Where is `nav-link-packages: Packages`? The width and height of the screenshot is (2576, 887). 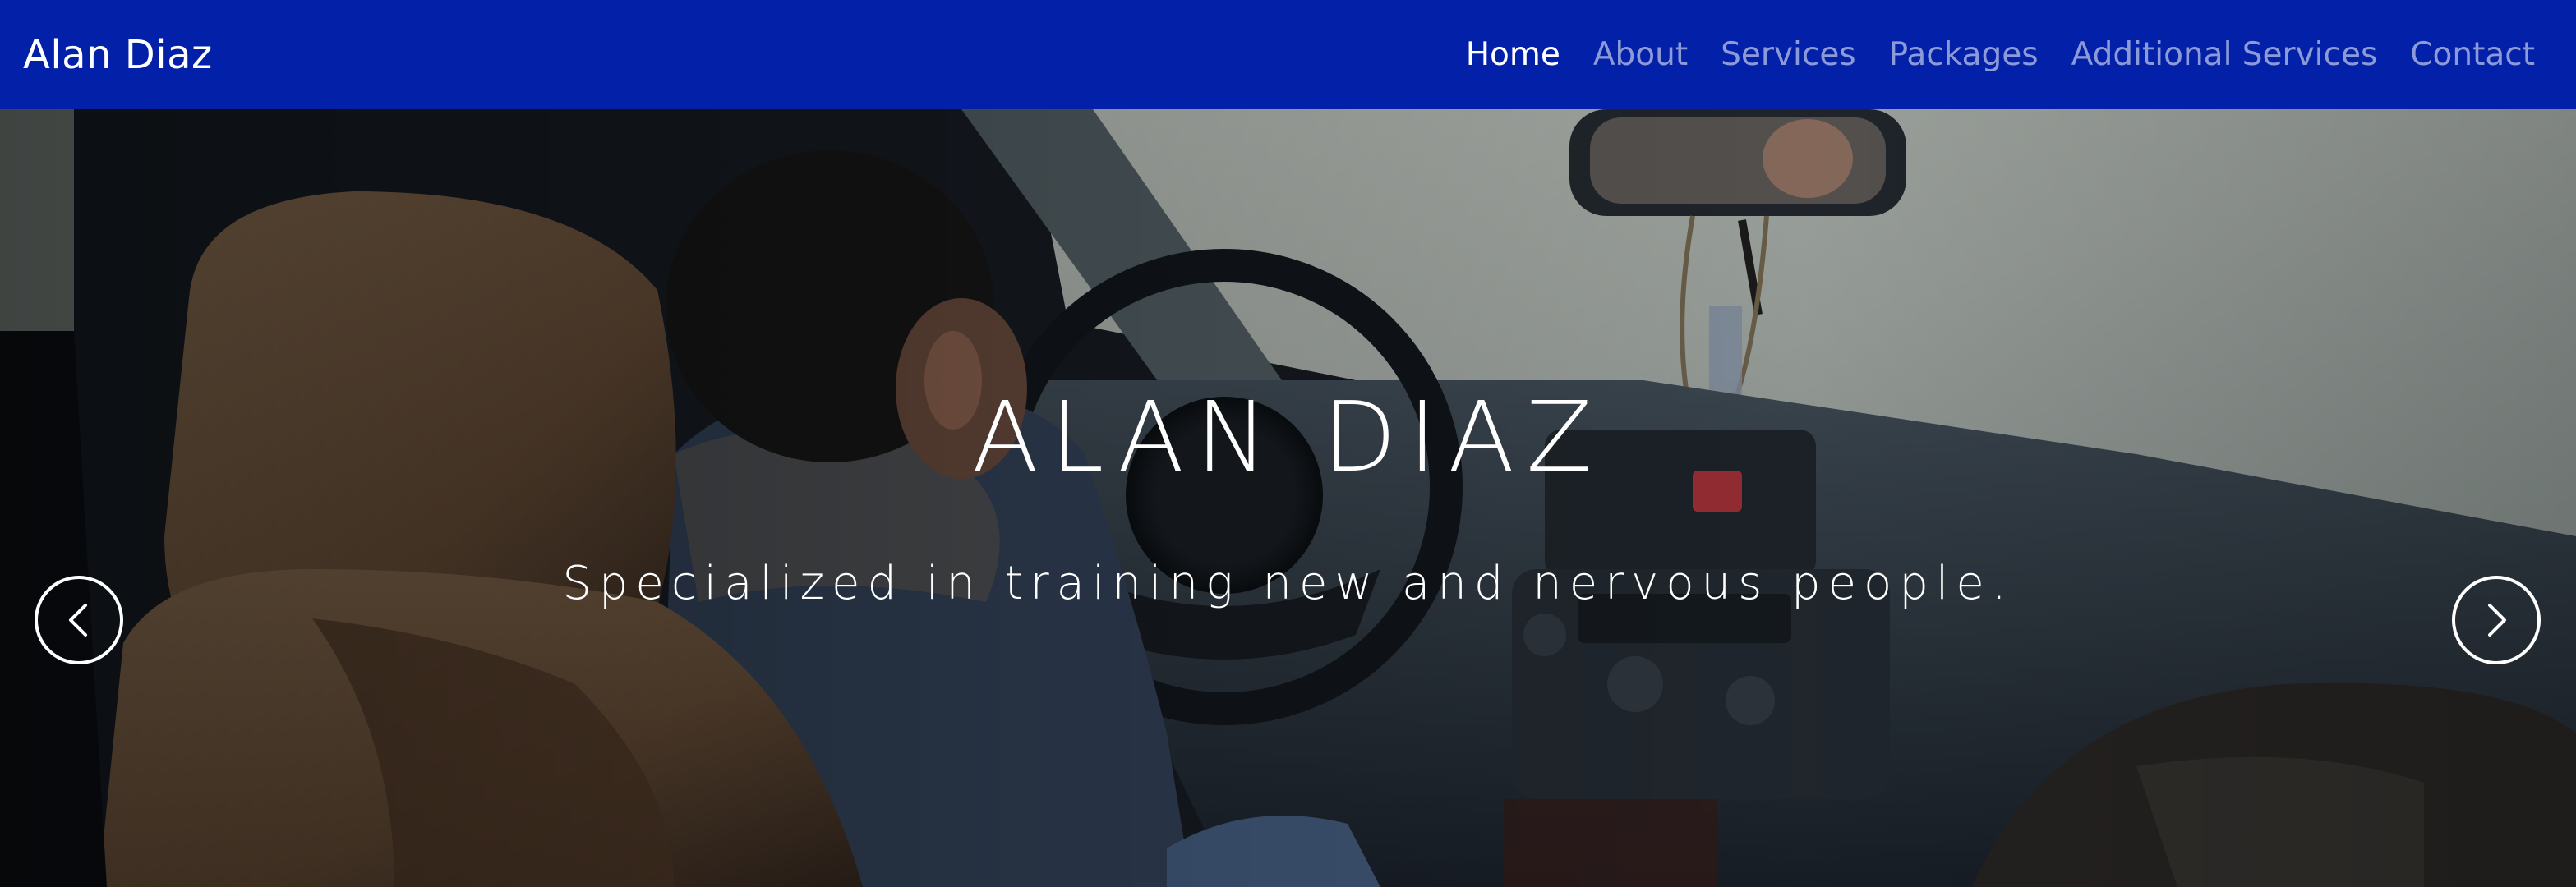
nav-link-packages: Packages is located at coordinates (1964, 54).